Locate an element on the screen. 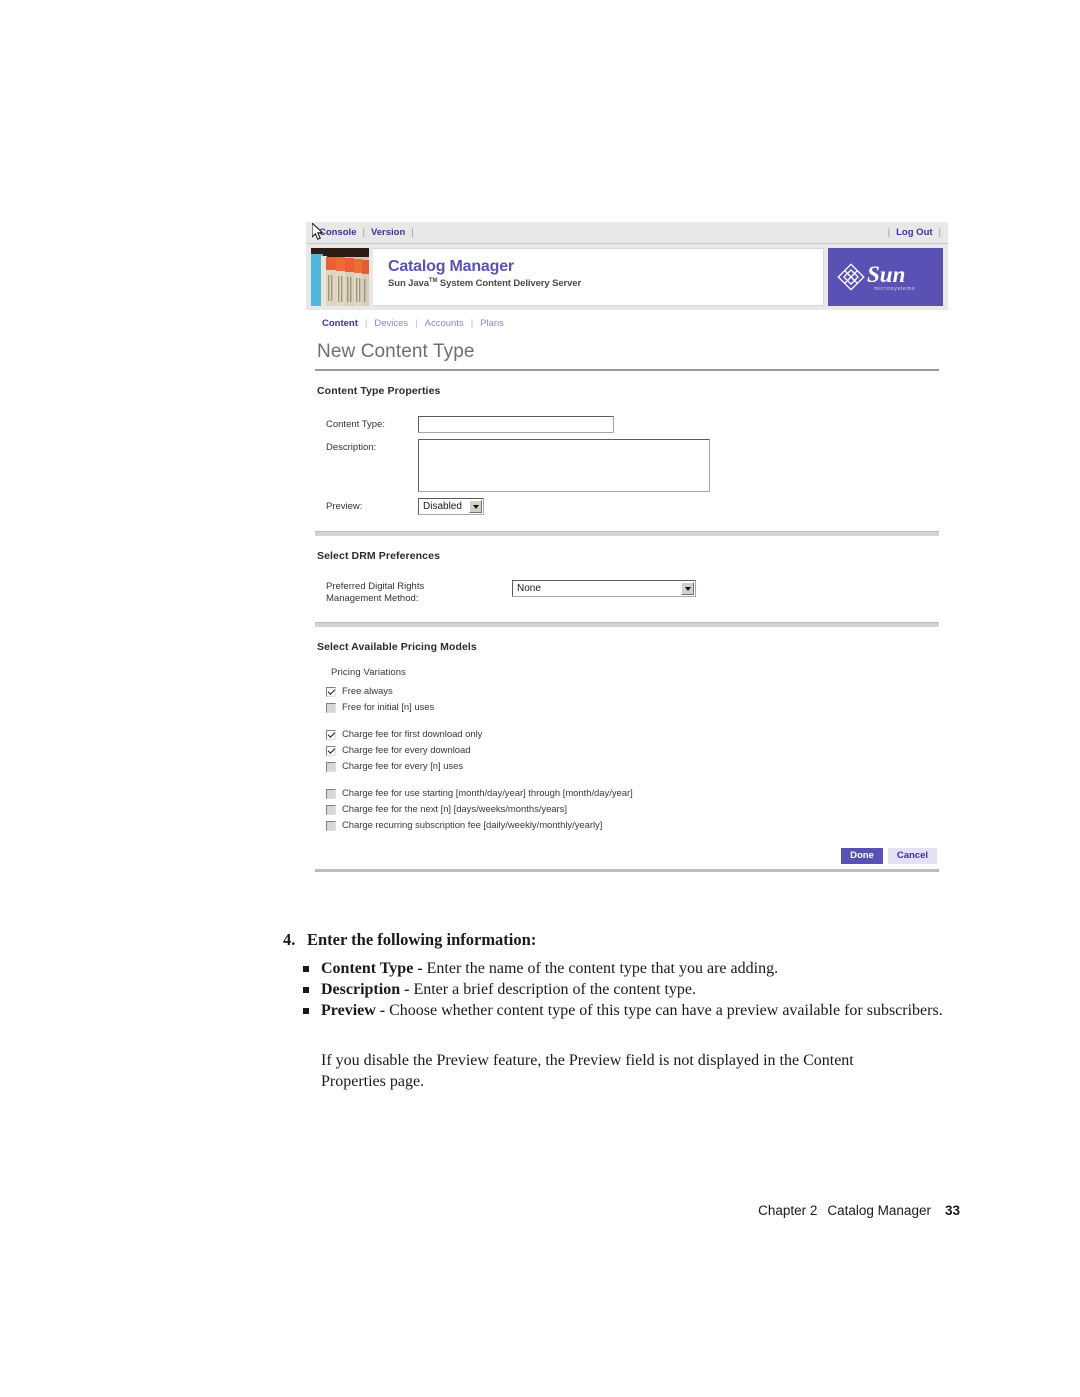  app-title: Catalog Manager is located at coordinates (451, 266).